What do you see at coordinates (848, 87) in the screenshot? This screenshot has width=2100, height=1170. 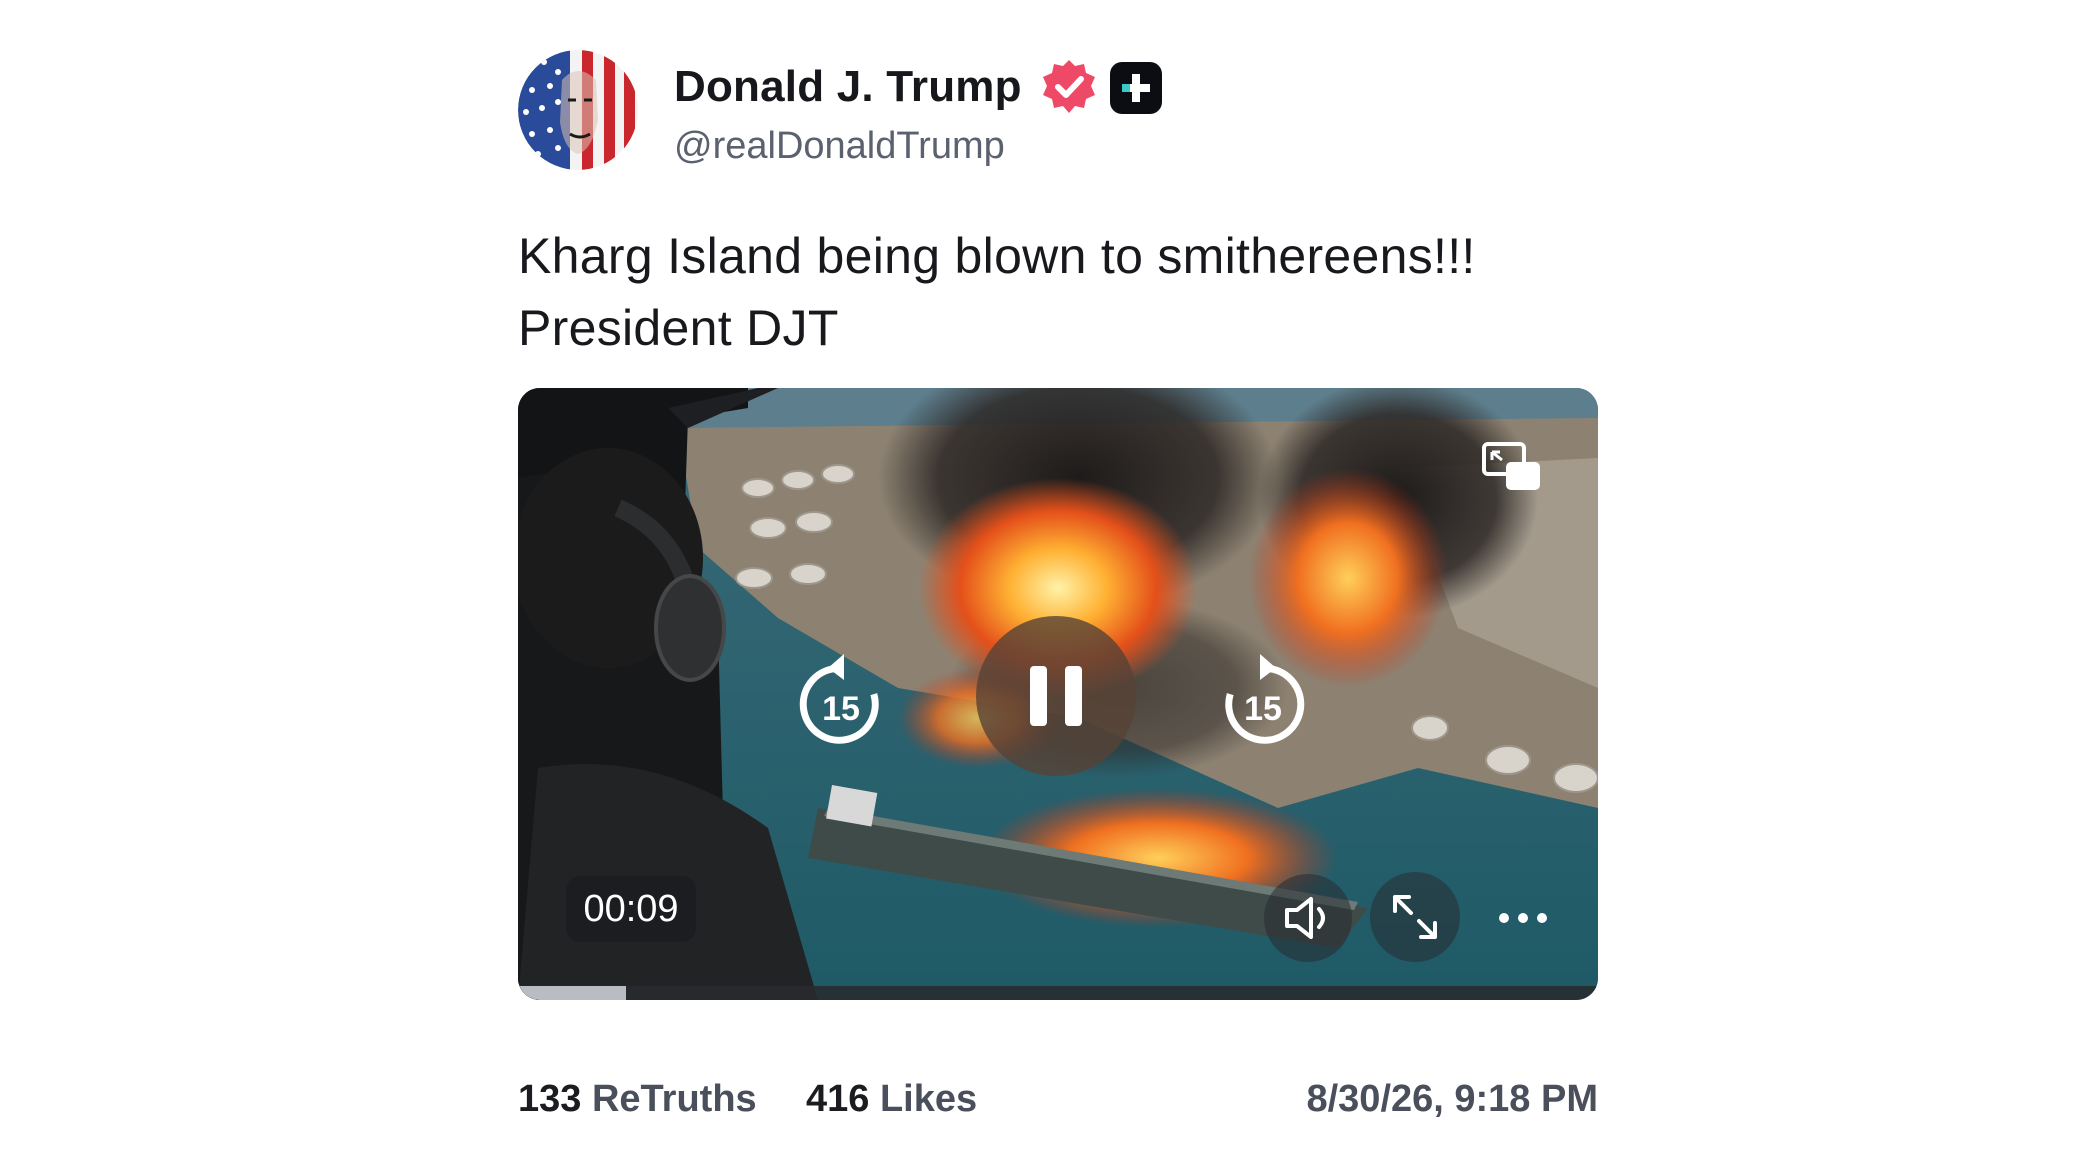 I see `display-name: Donald J. Trump` at bounding box center [848, 87].